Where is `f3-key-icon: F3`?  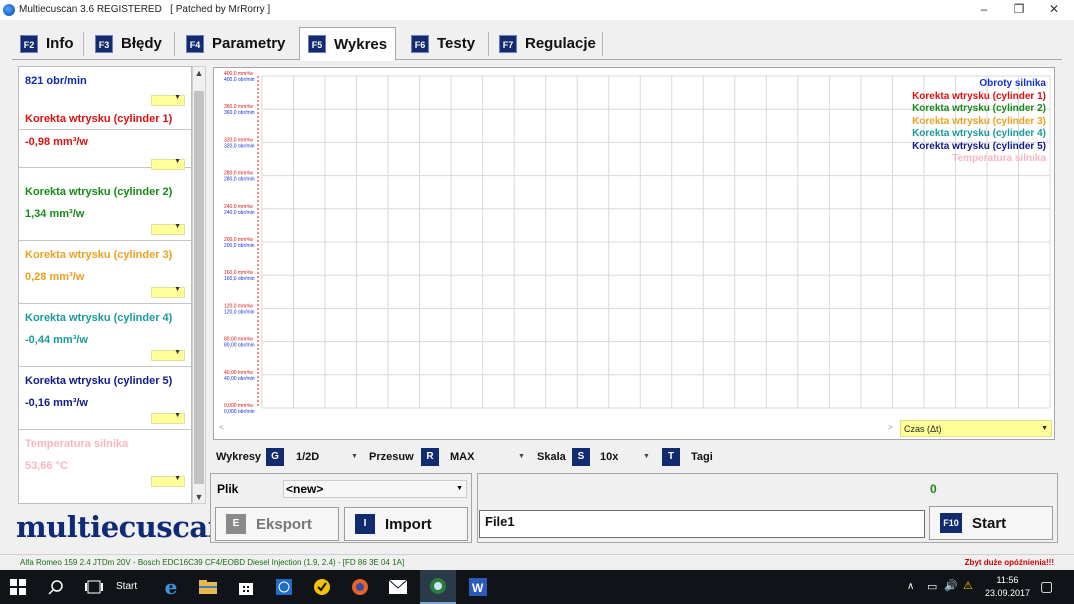
f3-key-icon: F3 is located at coordinates (104, 43).